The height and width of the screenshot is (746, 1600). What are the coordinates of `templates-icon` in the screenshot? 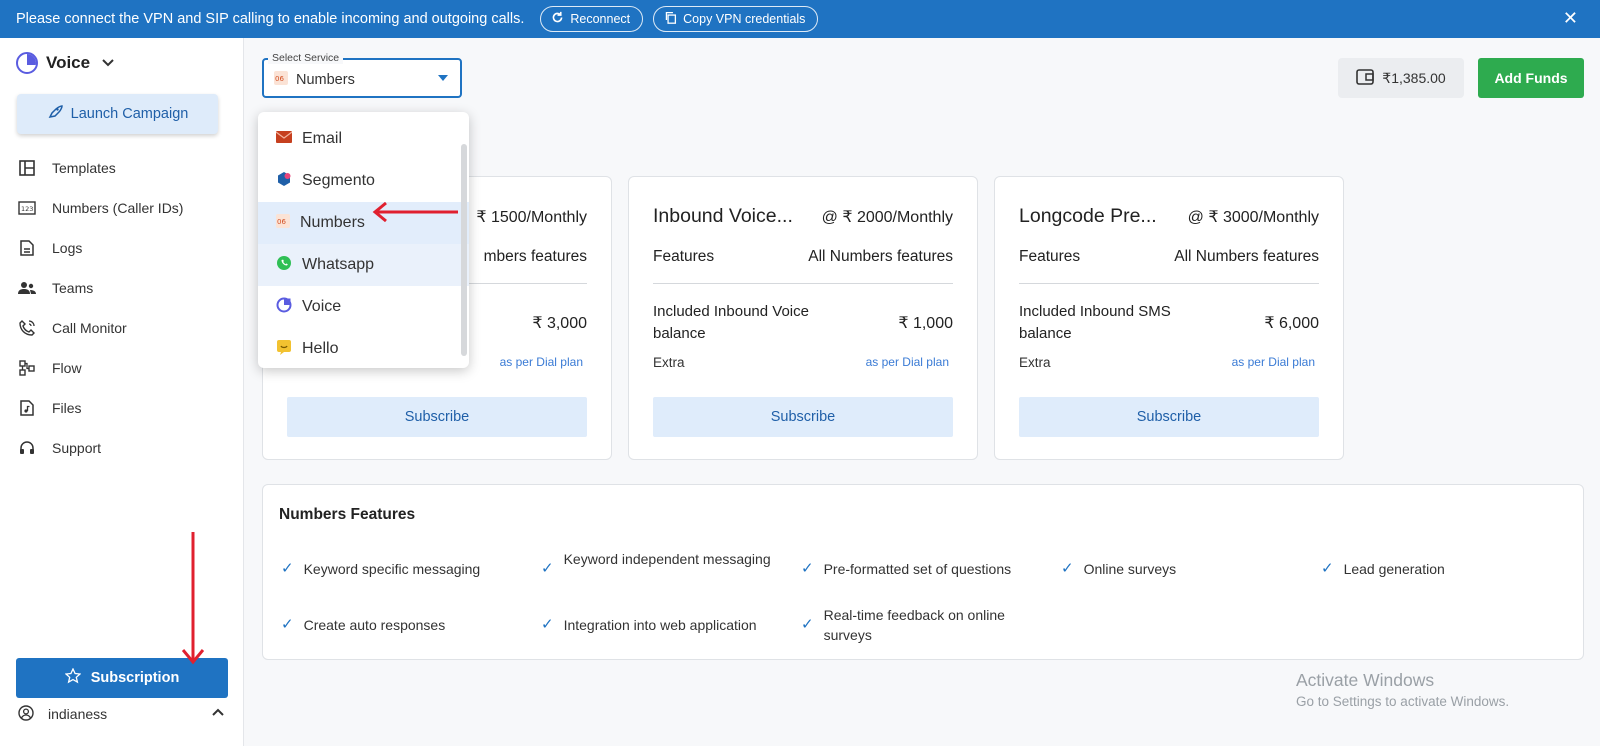 It's located at (27, 168).